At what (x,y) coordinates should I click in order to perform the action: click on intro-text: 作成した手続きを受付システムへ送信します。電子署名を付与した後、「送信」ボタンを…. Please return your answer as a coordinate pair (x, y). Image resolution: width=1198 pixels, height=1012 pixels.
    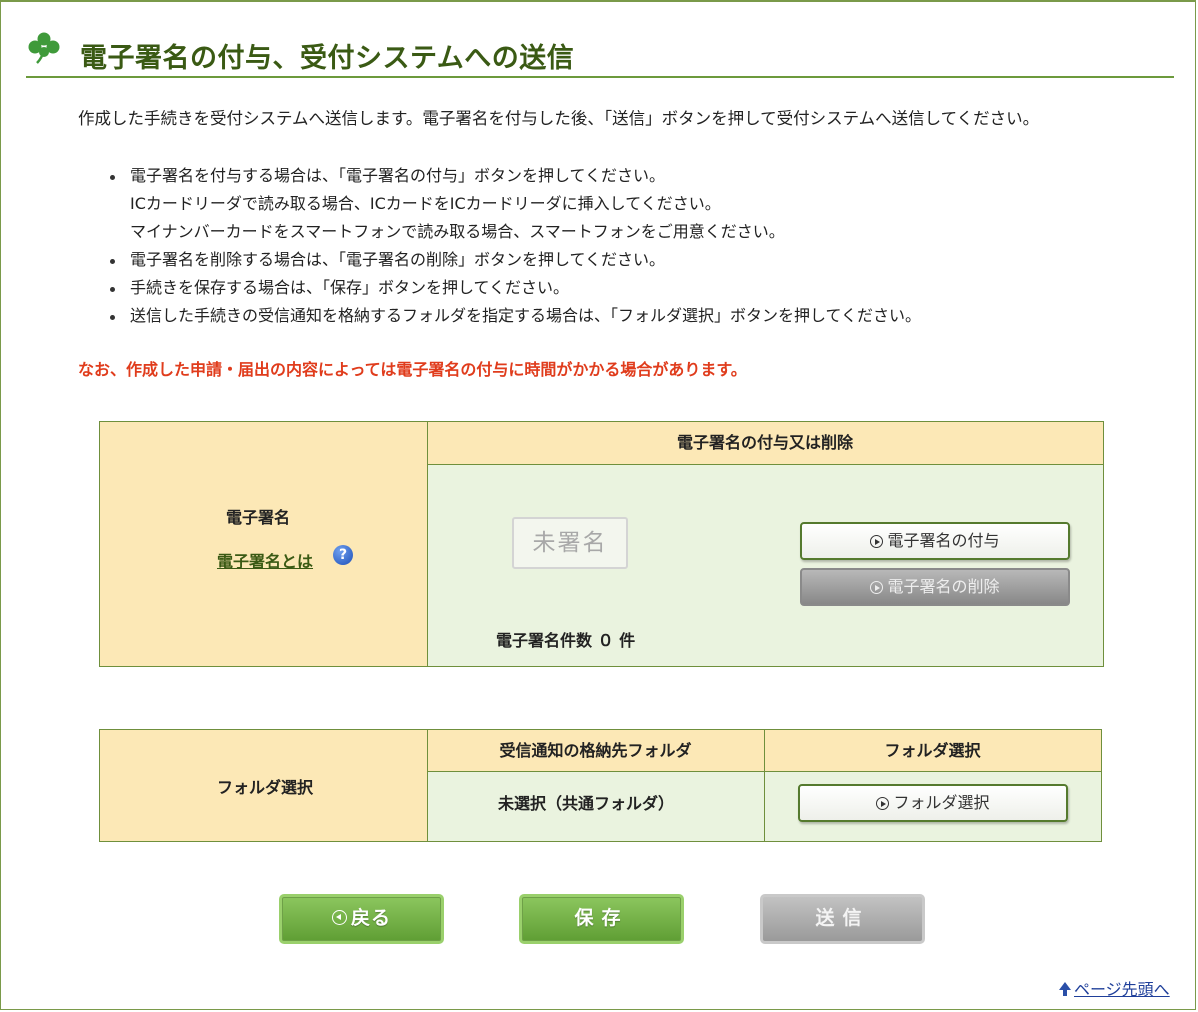
    Looking at the image, I should click on (559, 118).